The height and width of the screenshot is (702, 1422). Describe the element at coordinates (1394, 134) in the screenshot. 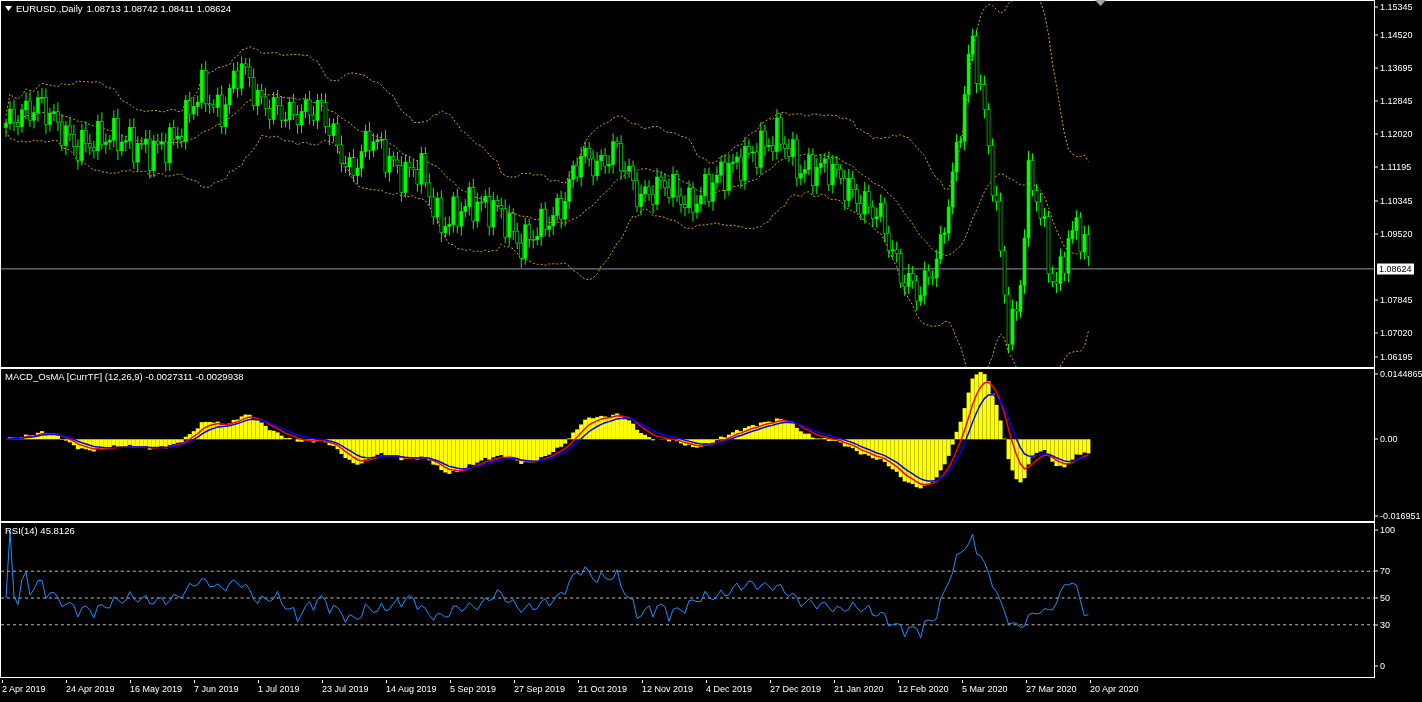

I see `price-axis-label: 1.12020` at that location.